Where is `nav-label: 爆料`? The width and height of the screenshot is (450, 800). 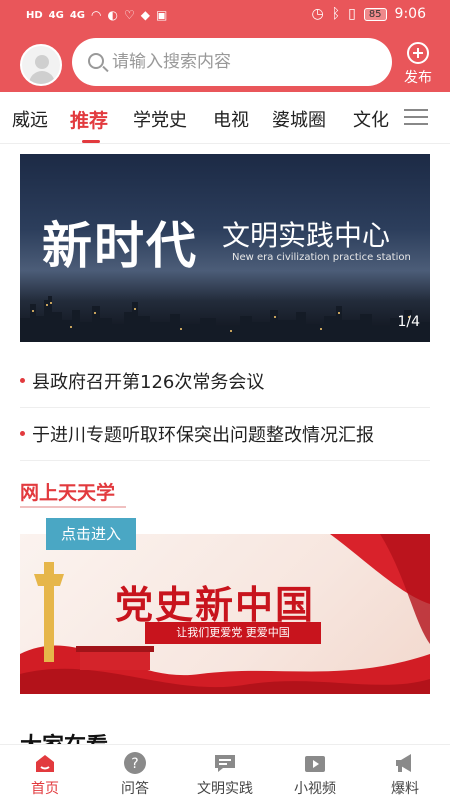 nav-label: 爆料 is located at coordinates (405, 789).